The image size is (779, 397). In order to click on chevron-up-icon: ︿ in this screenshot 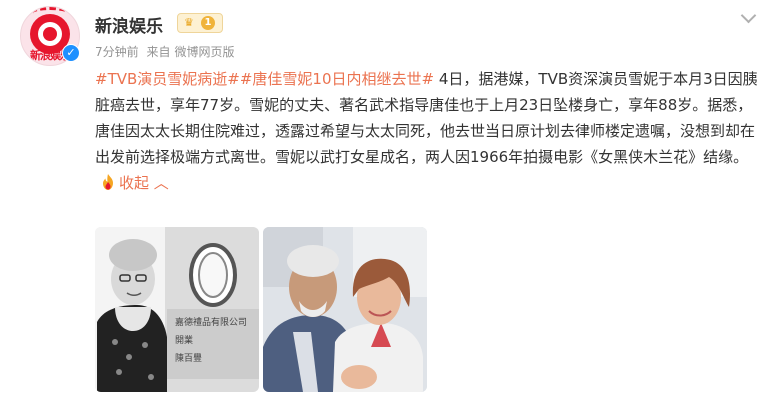, I will do `click(159, 183)`.